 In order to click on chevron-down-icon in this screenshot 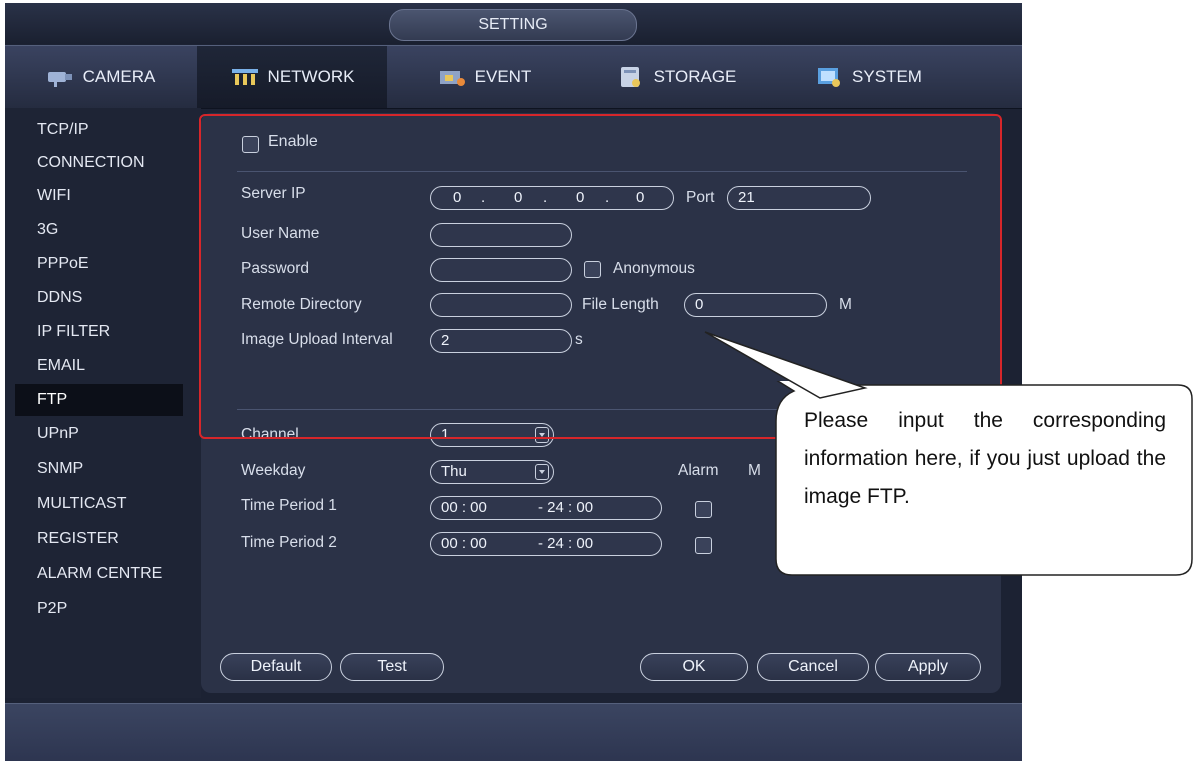, I will do `click(542, 472)`.